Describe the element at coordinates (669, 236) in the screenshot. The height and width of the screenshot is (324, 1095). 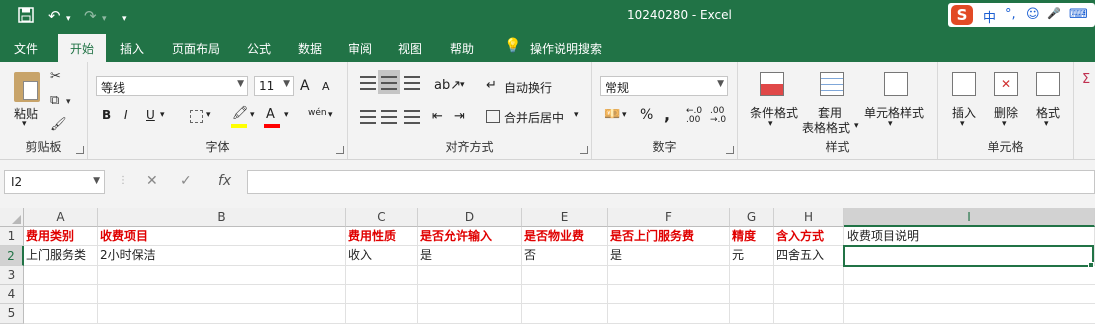
I see `cell-f1: 是否上门服务费` at that location.